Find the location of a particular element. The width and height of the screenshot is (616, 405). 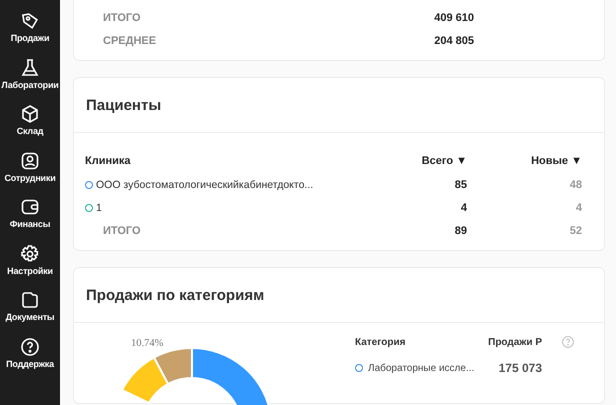

sidebar-item: Сотрудники is located at coordinates (30, 173).